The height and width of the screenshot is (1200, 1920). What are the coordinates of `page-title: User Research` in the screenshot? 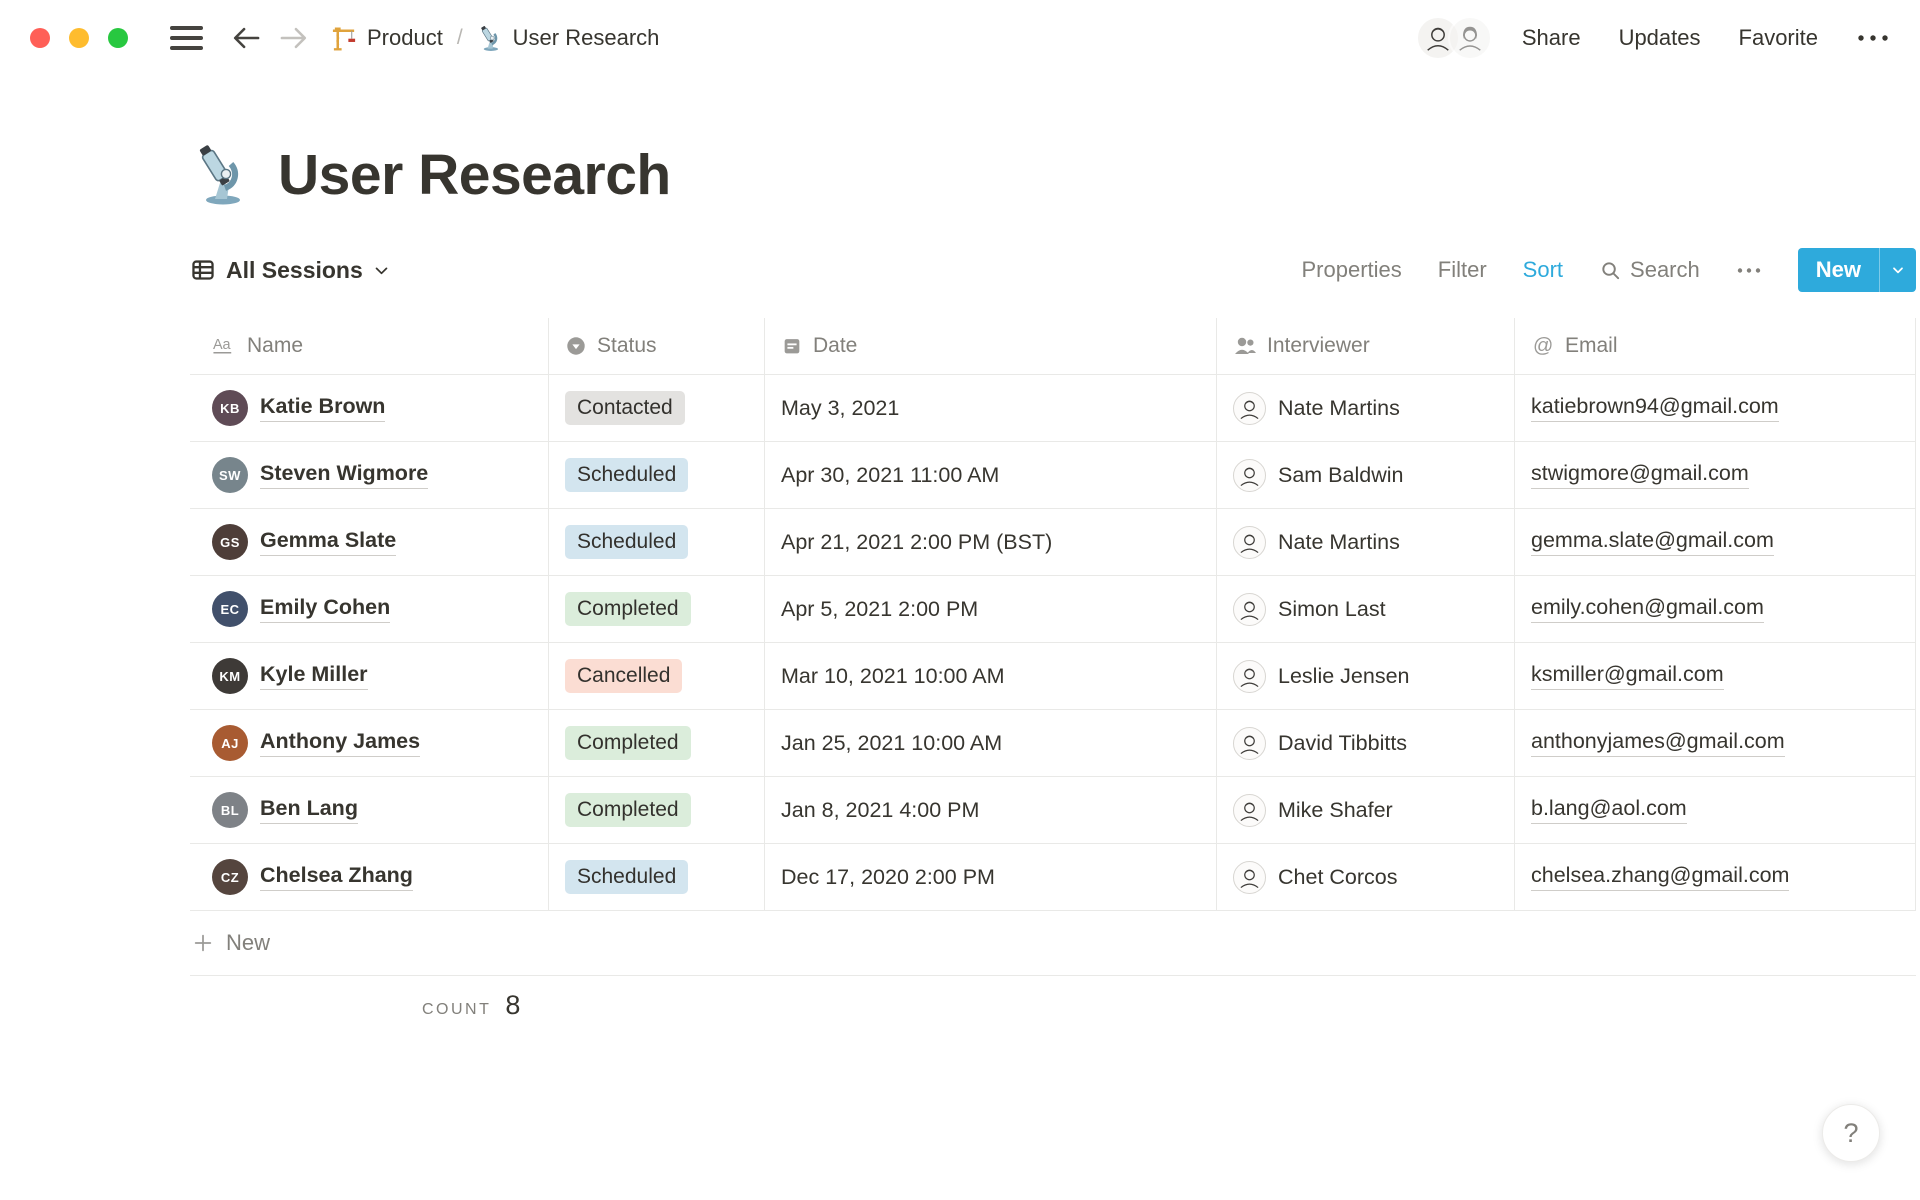 It's located at (474, 175).